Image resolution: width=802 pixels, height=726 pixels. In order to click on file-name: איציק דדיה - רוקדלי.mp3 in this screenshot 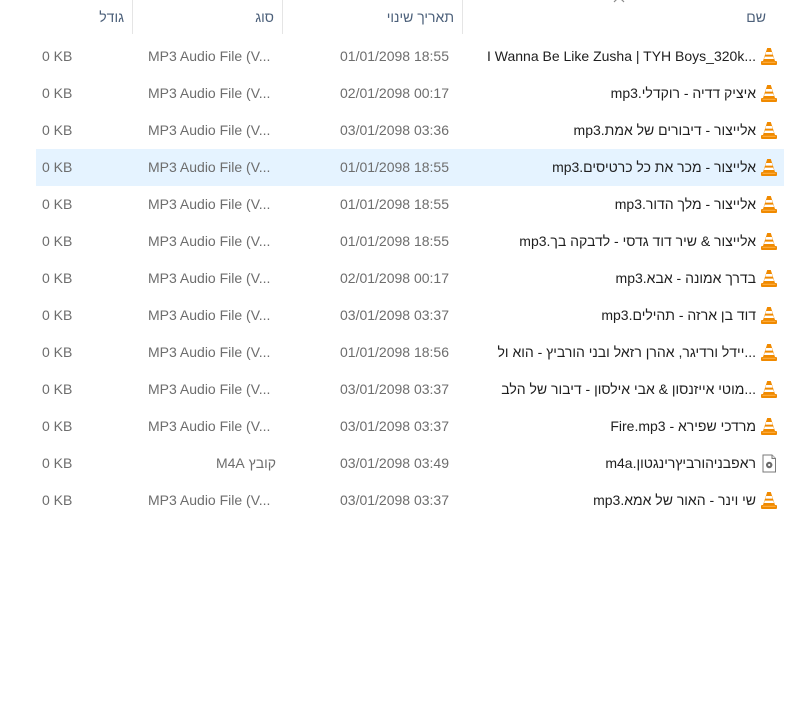, I will do `click(611, 93)`.